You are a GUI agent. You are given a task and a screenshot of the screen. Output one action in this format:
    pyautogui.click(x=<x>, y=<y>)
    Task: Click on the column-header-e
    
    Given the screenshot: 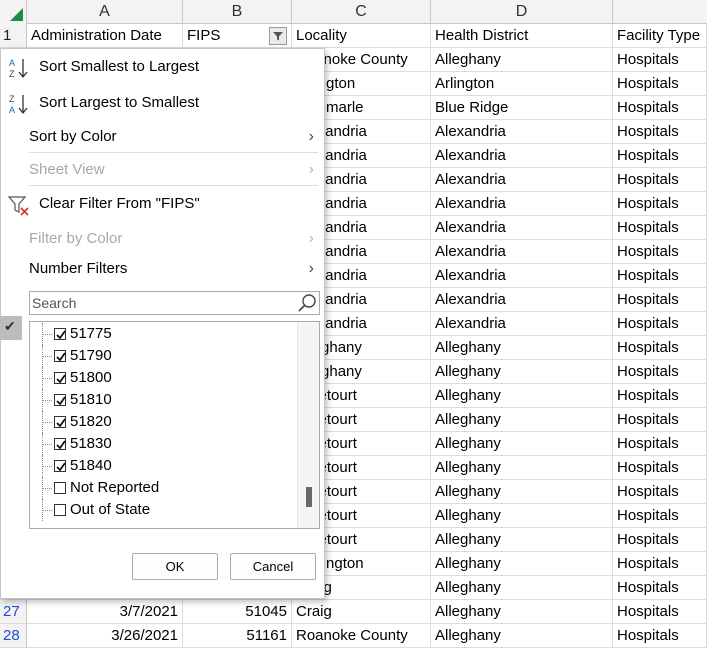 What is the action you would take?
    pyautogui.click(x=660, y=12)
    